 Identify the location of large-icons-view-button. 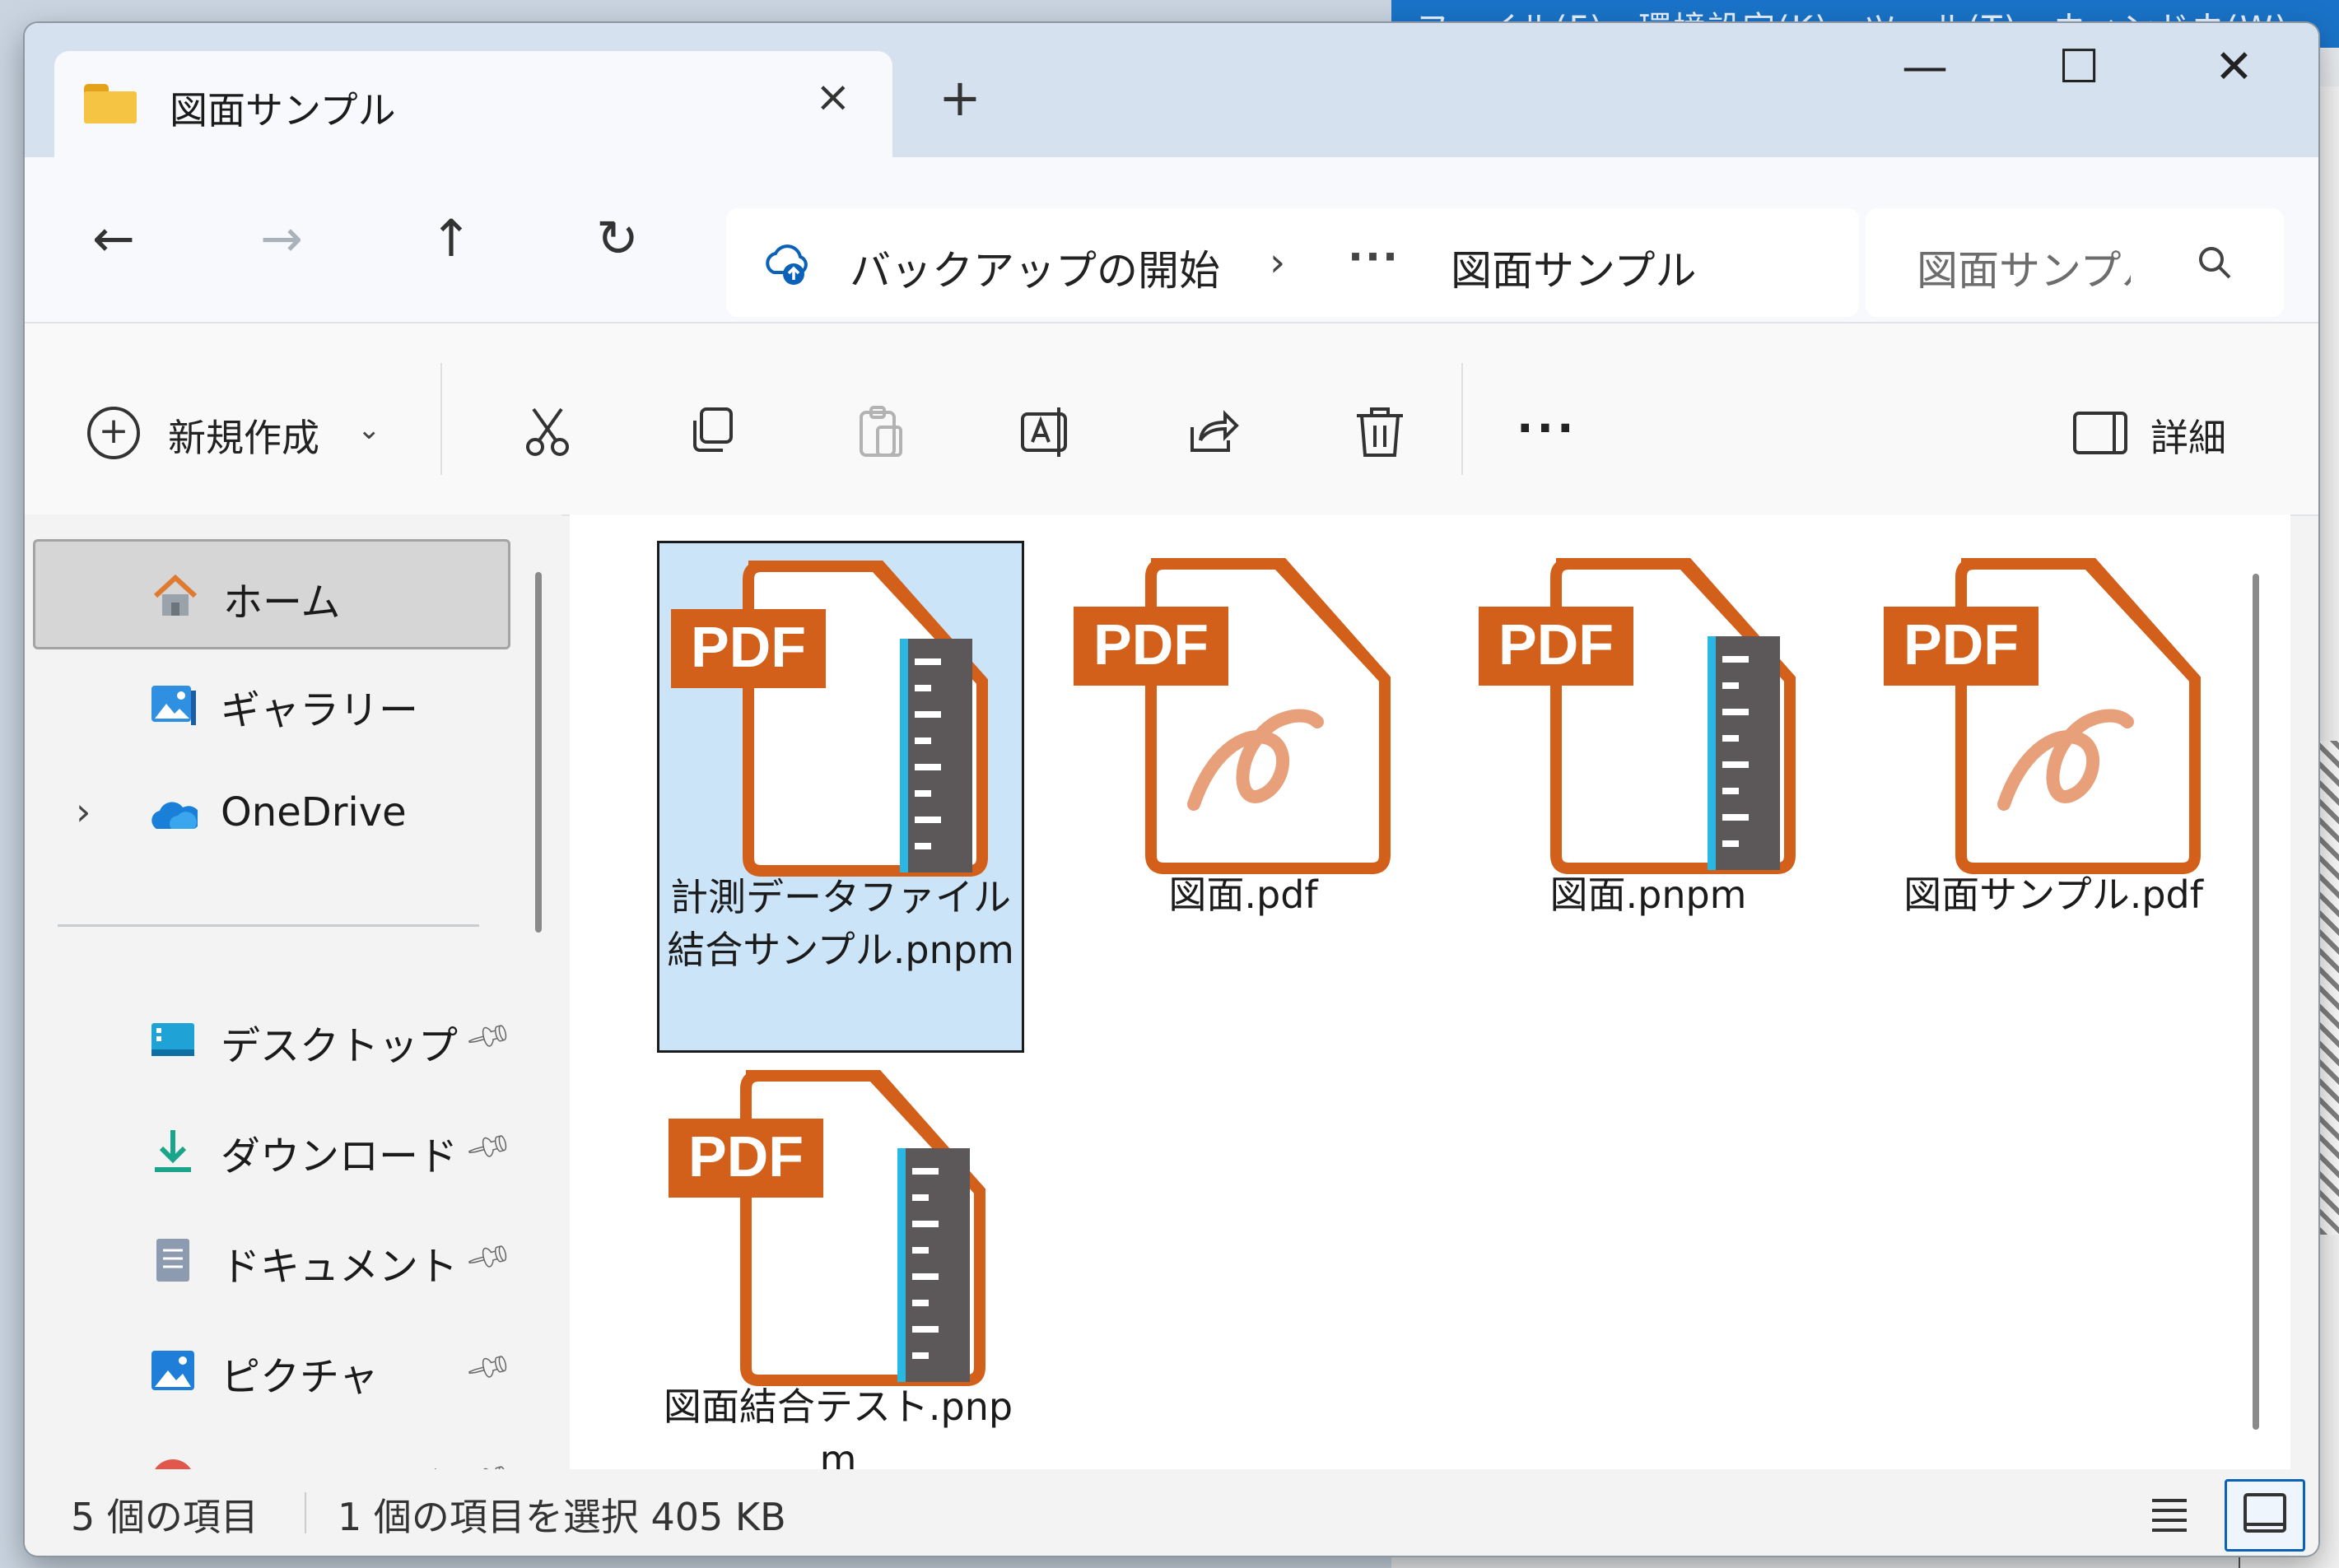
(2265, 1515).